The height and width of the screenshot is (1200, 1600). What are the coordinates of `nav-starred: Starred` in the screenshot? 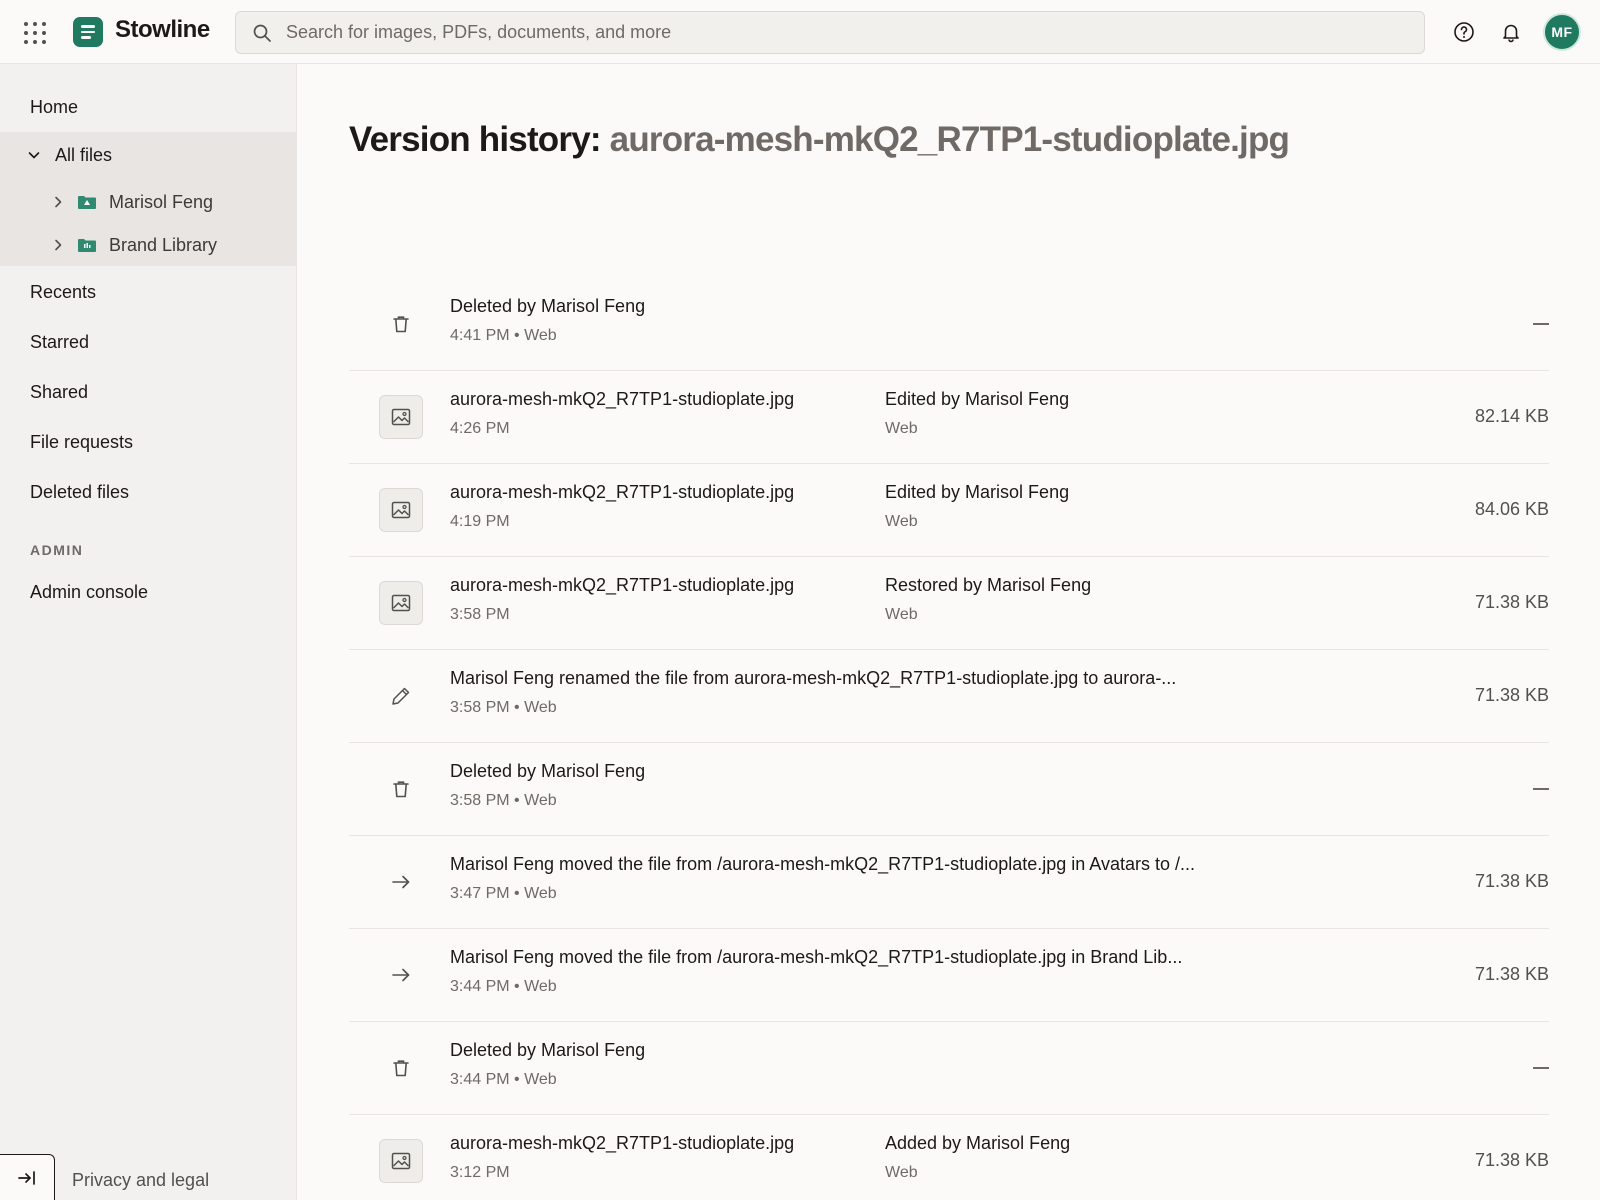 It's located at (148, 342).